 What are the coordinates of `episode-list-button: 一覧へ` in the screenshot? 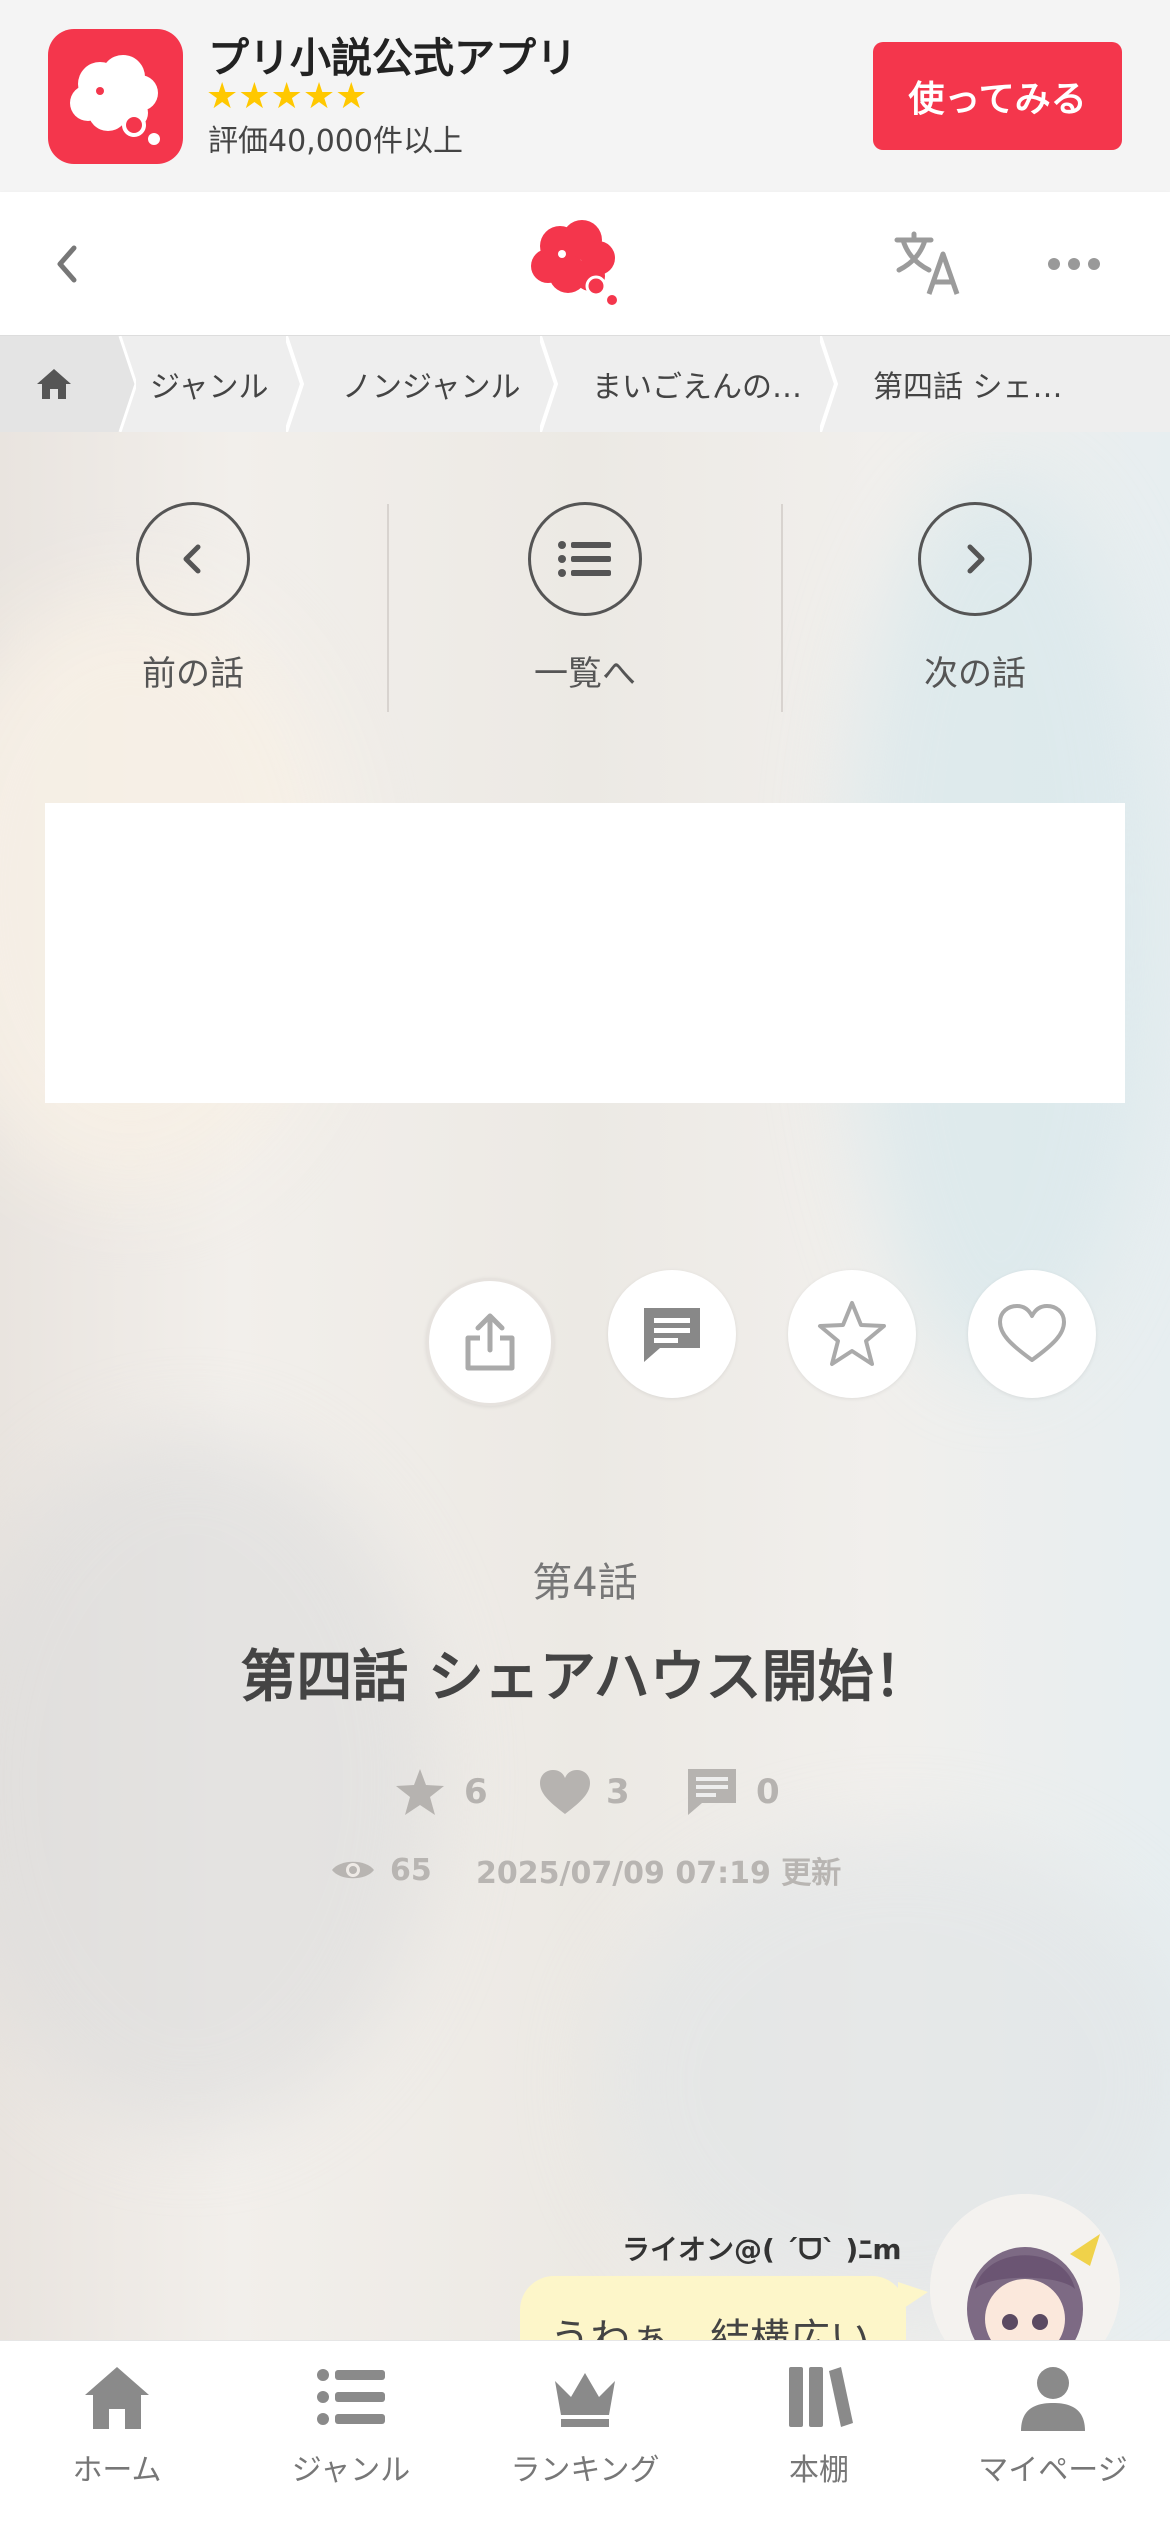 It's located at (585, 602).